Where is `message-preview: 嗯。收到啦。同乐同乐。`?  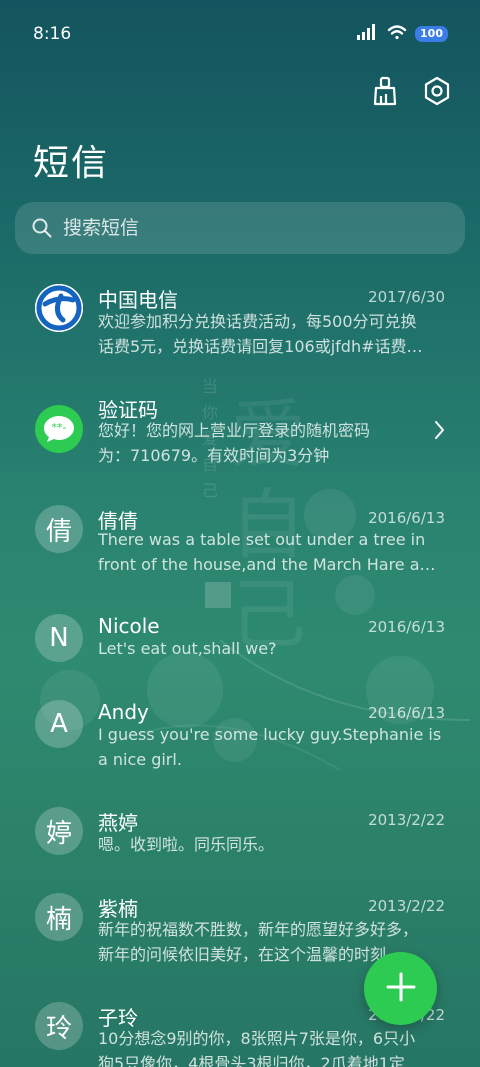
message-preview: 嗯。收到啦。同乐同乐。 is located at coordinates (271, 845).